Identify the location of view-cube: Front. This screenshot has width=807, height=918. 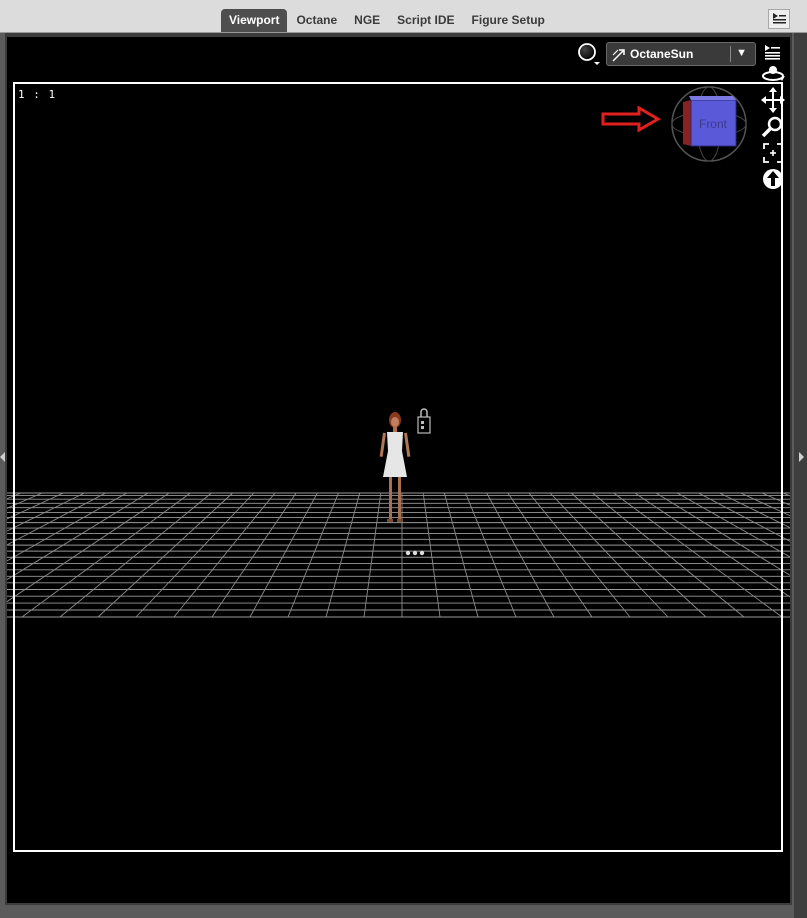
(709, 124).